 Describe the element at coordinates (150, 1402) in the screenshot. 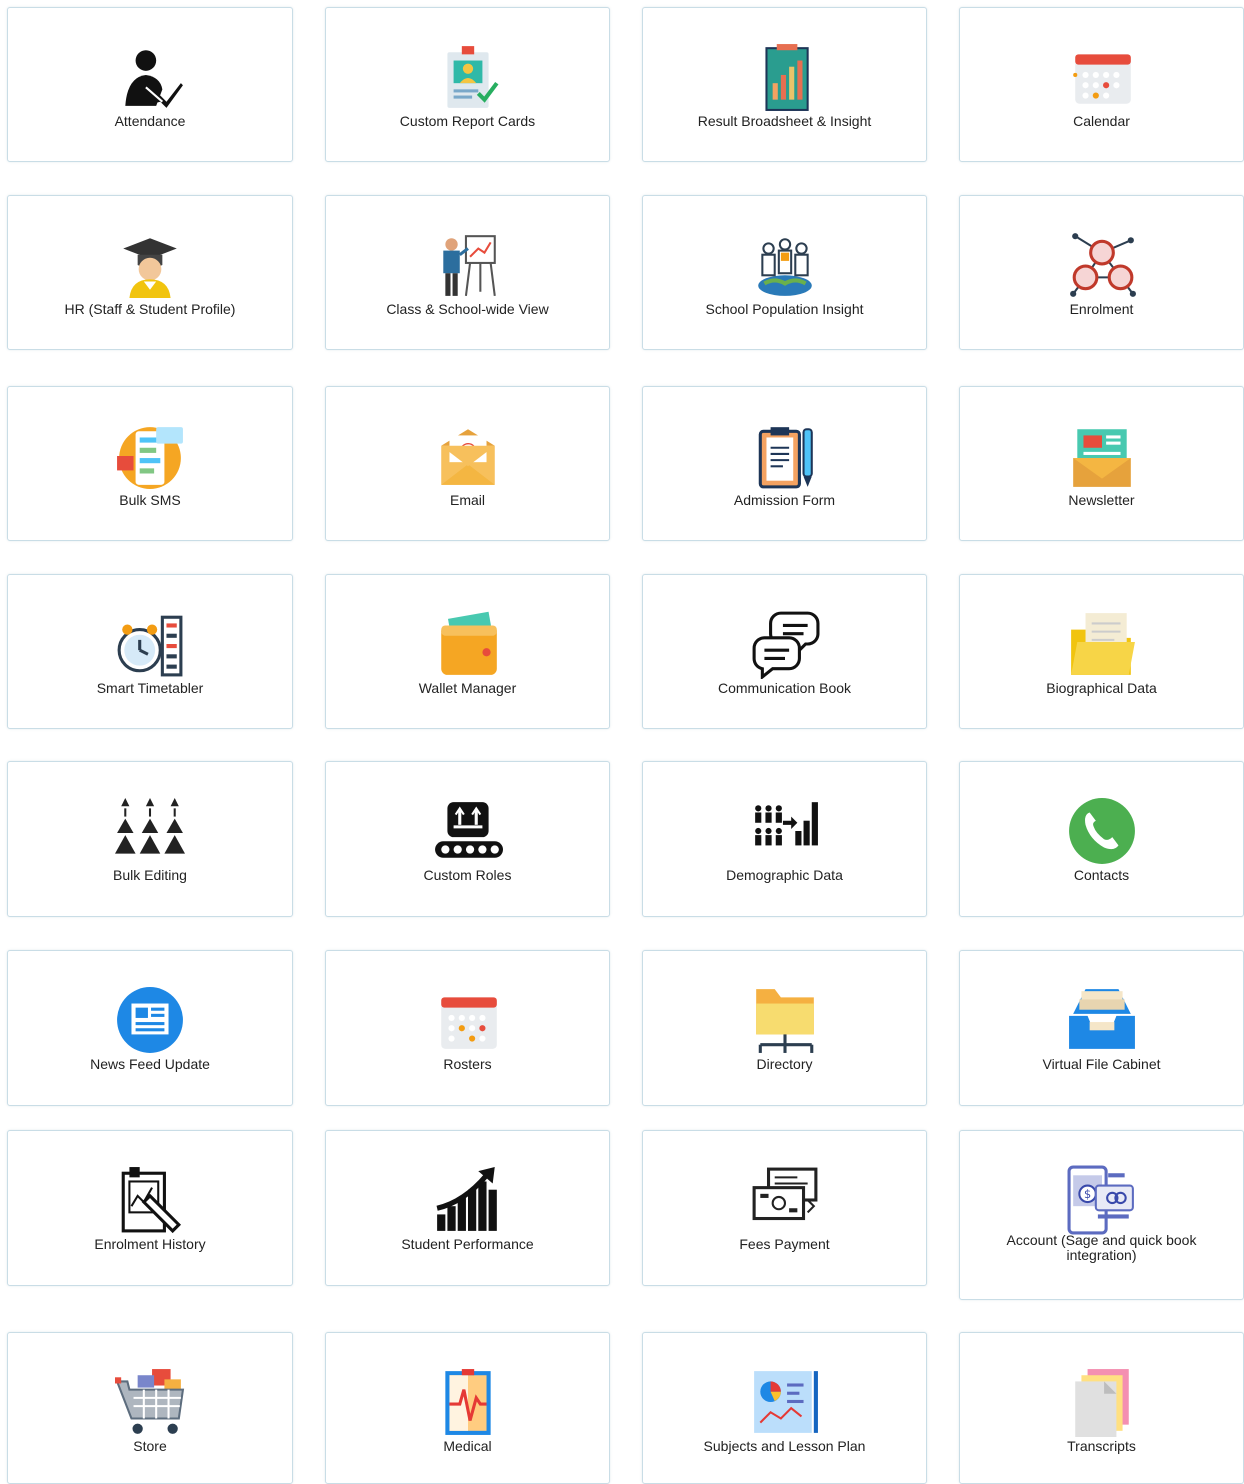

I see `shopping-cart-icon` at that location.